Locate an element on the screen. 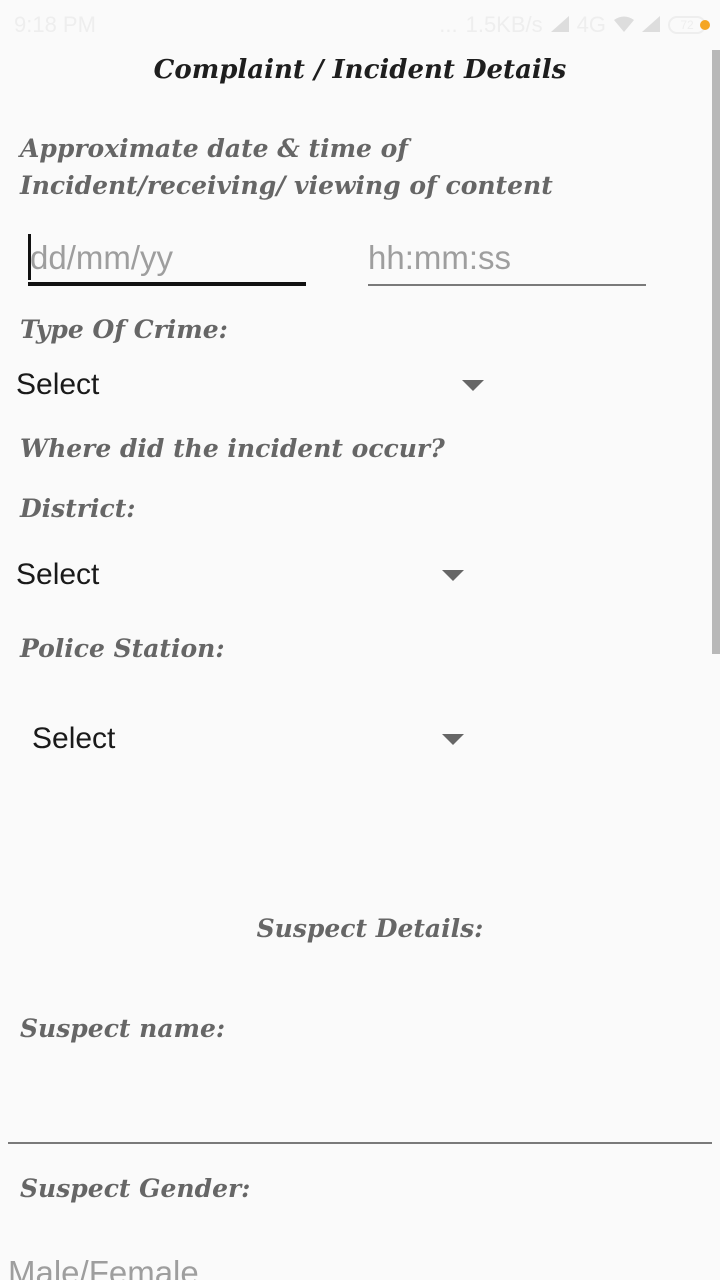  district-select: Select is located at coordinates (241, 575).